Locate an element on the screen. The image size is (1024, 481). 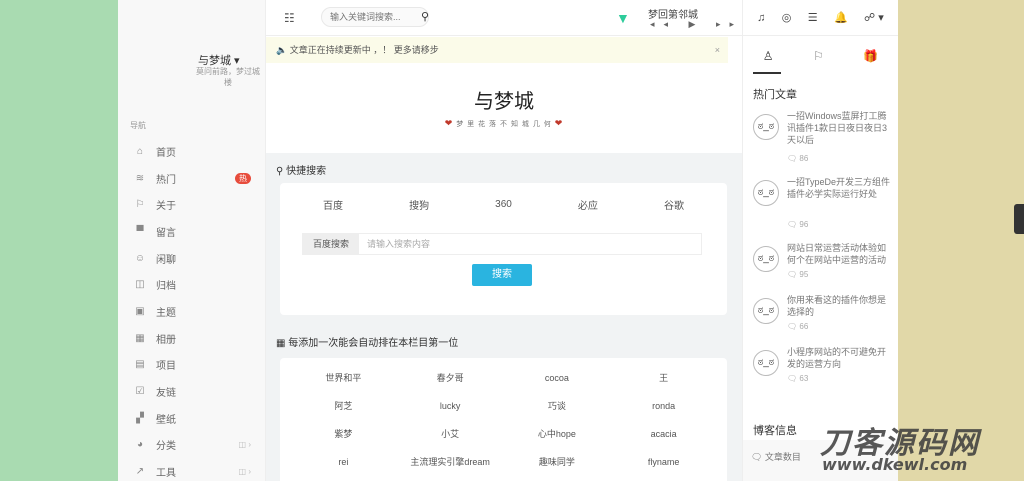
theme-icon: ▣ is located at coordinates (140, 311).